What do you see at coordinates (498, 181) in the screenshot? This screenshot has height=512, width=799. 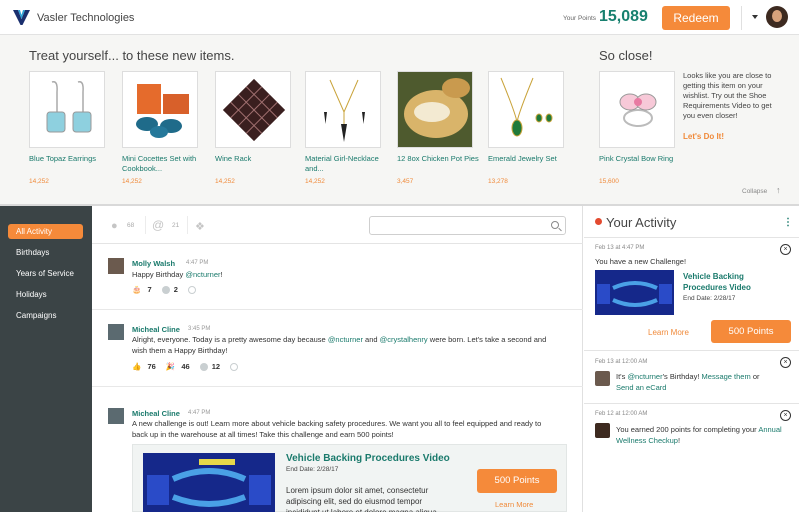 I see `product-points: 13,278` at bounding box center [498, 181].